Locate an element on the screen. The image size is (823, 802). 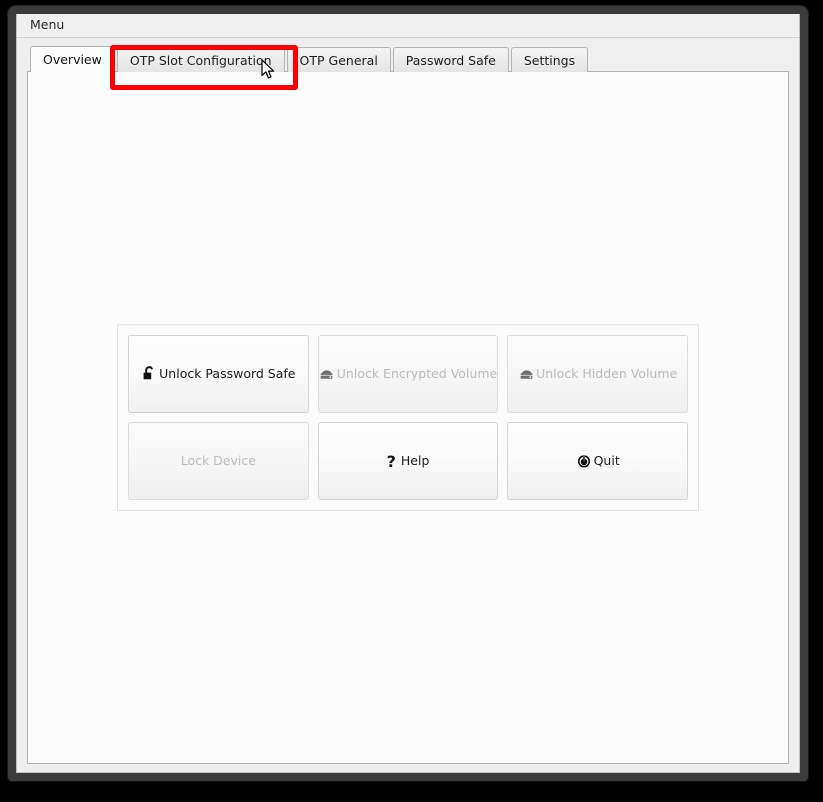
unlock-encrypted-volume-label: Unlock Encrypted Volume is located at coordinates (417, 373).